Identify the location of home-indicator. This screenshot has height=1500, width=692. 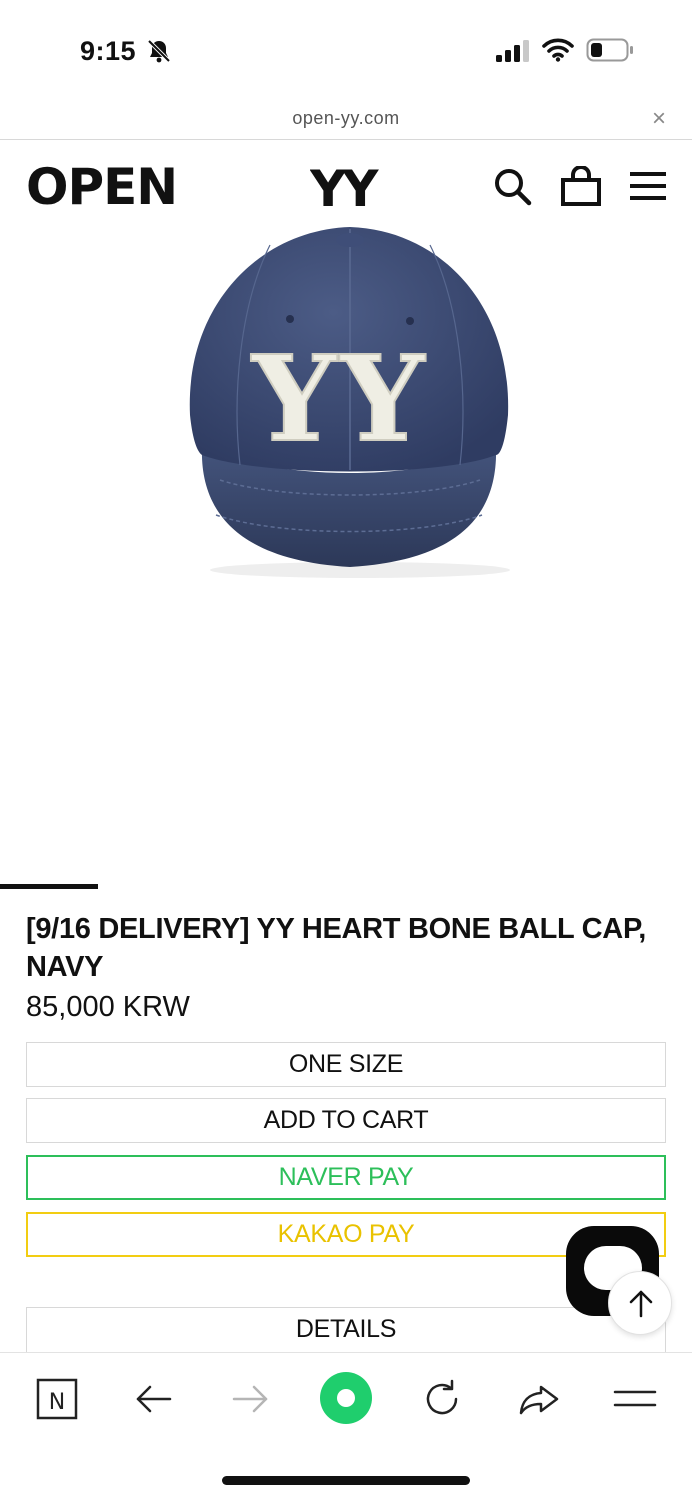
(346, 1480).